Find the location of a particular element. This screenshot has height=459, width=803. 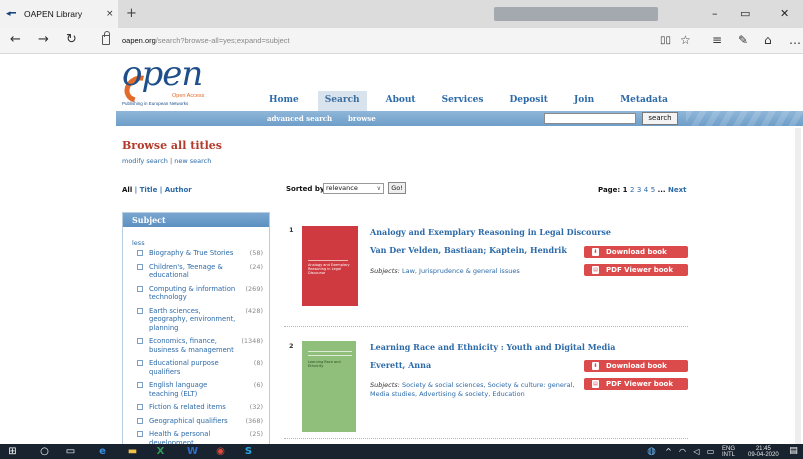

favorite-star-icon: ☆ is located at coordinates (685, 40).